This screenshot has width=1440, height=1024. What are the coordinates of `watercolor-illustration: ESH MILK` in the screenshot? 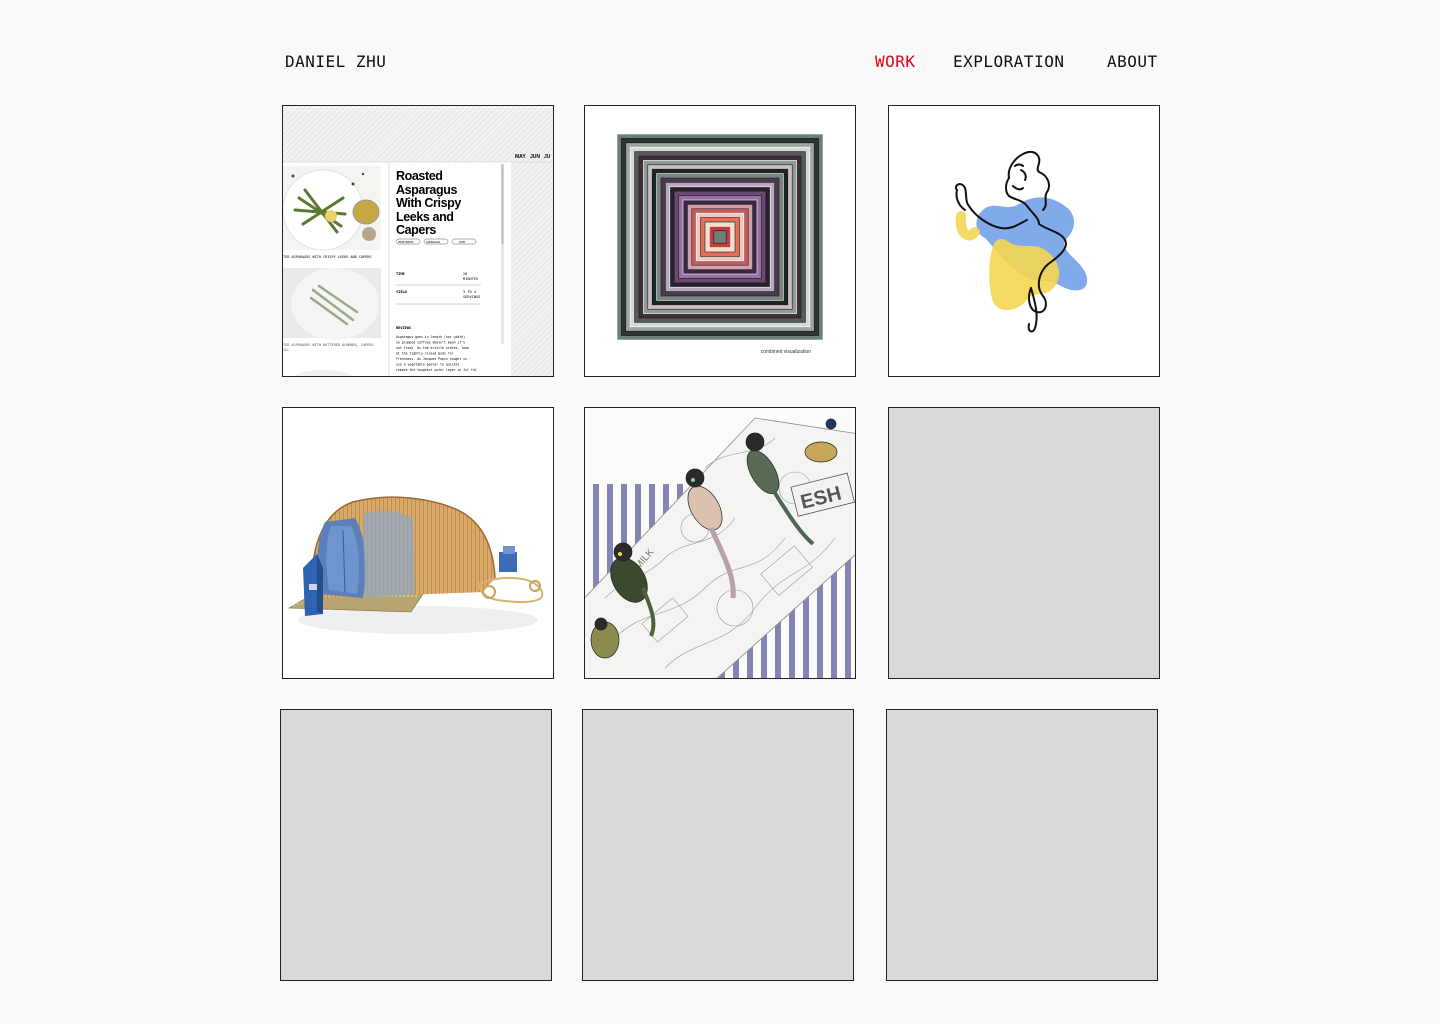 It's located at (720, 543).